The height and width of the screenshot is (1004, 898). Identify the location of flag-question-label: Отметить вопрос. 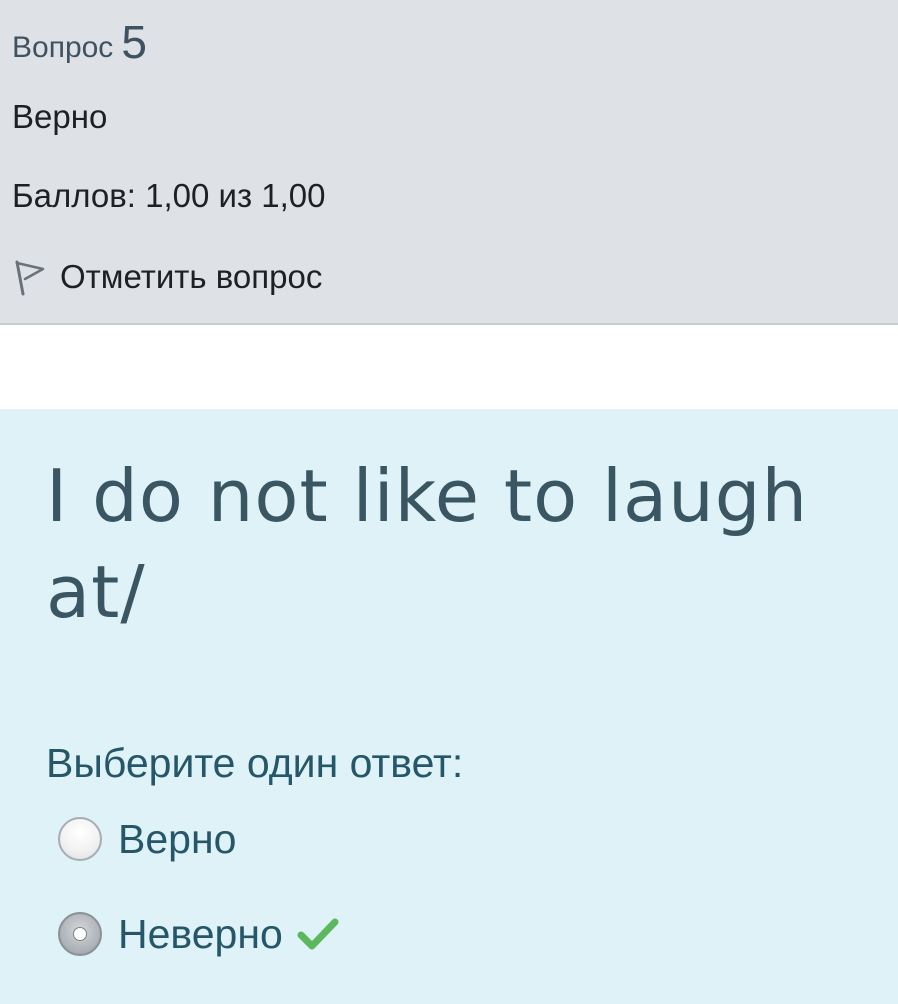
(191, 276).